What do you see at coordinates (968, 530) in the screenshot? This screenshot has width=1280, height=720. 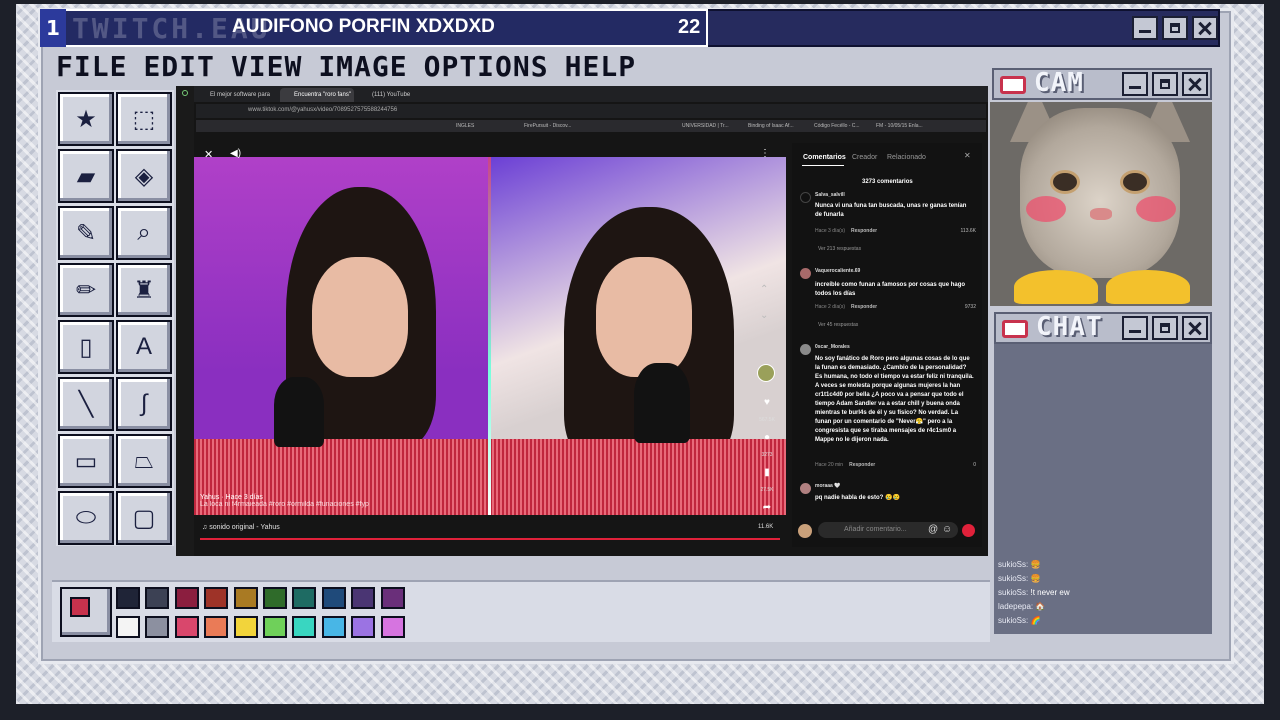 I see `send-icon` at bounding box center [968, 530].